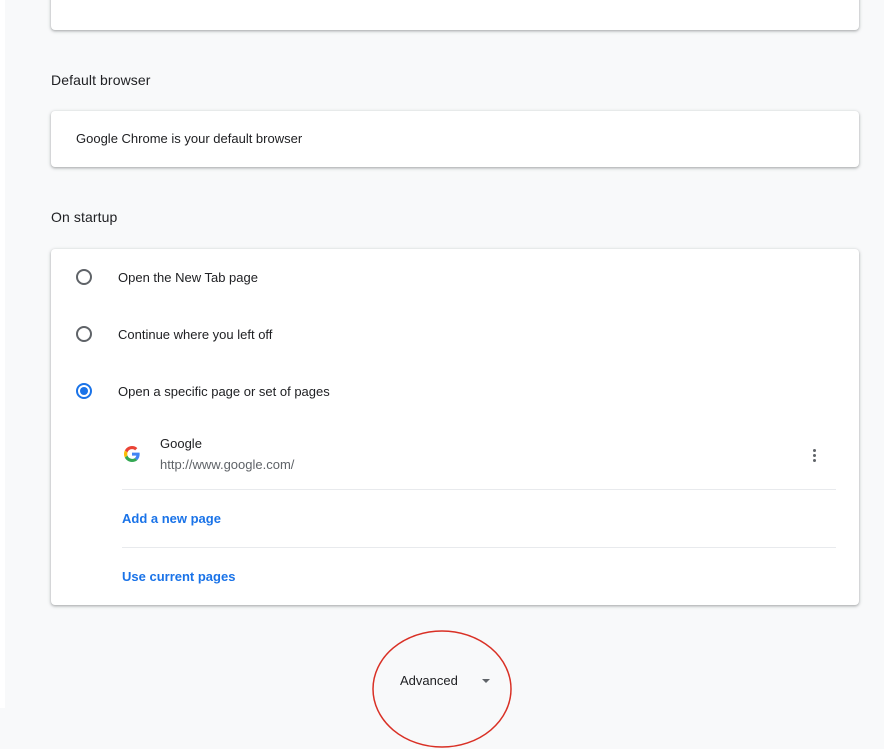  Describe the element at coordinates (132, 454) in the screenshot. I see `google-favicon-icon` at that location.